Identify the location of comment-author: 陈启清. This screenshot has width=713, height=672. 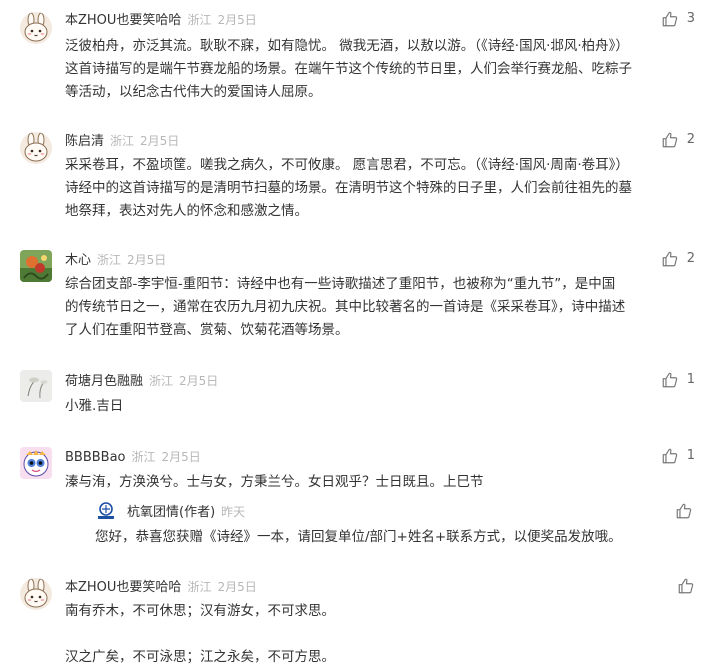
(84, 141).